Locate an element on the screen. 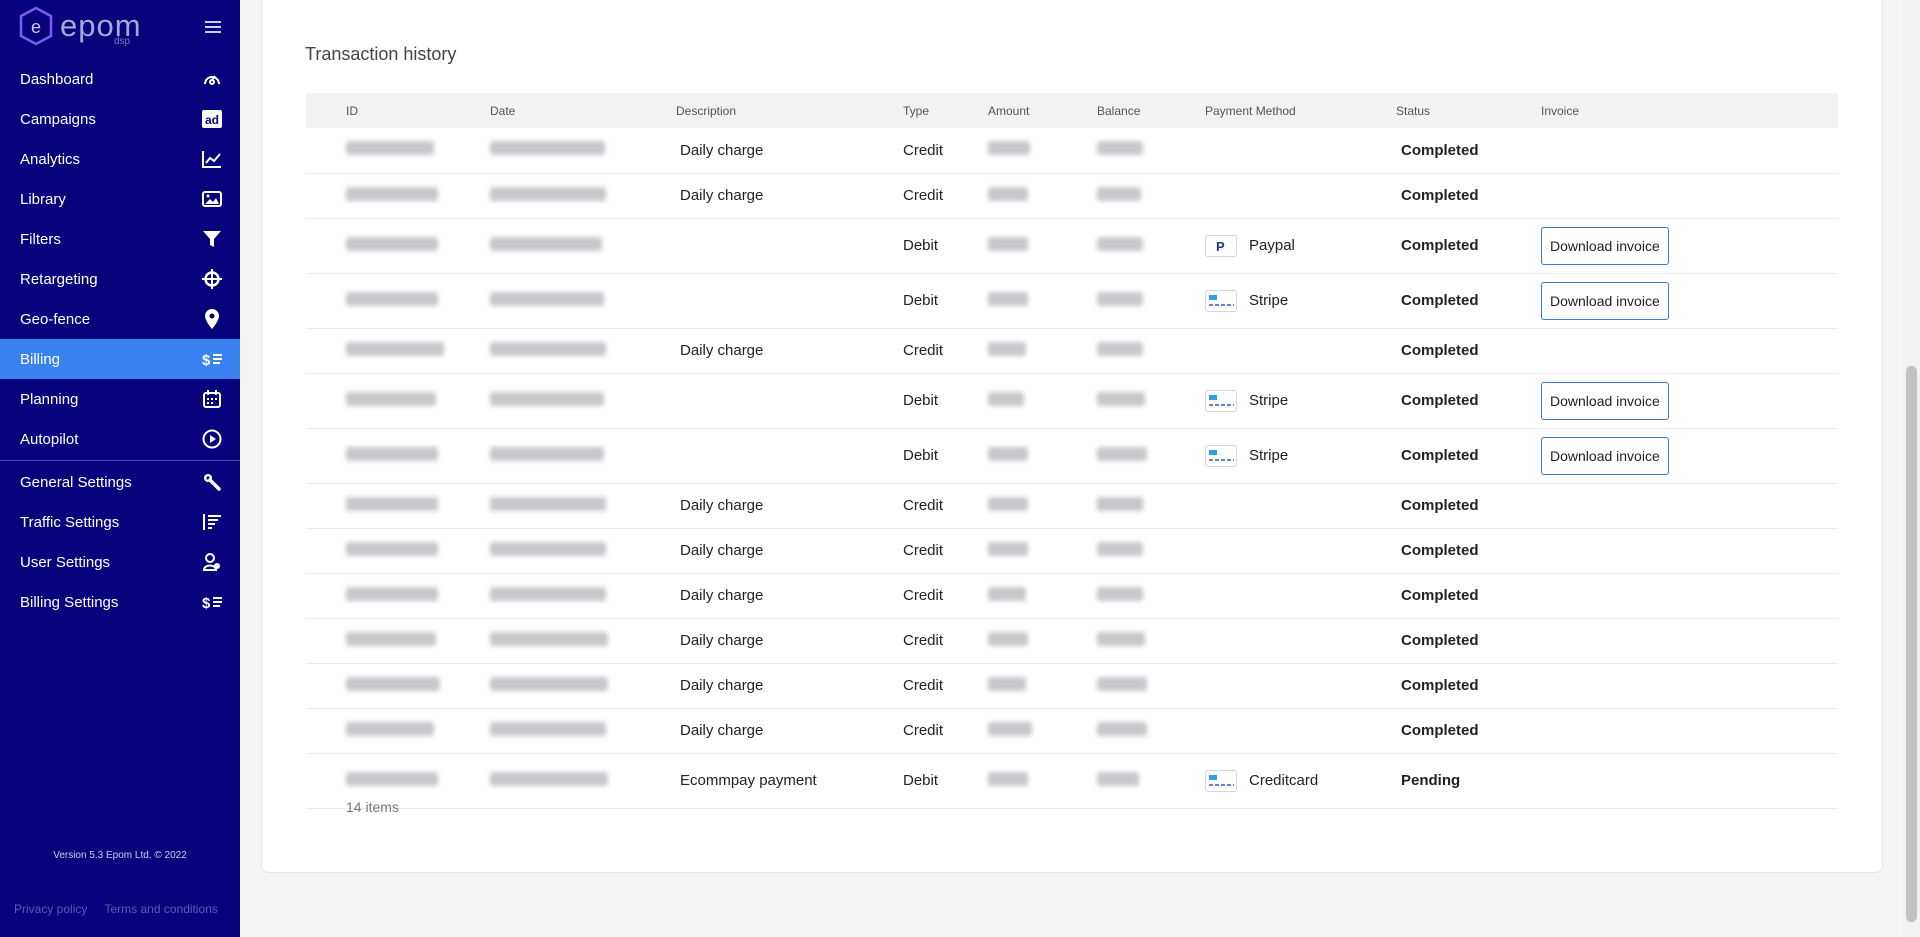 This screenshot has height=937, width=1920. table-row: Ecommpay payment Debit Creditcard Pending is located at coordinates (1072, 781).